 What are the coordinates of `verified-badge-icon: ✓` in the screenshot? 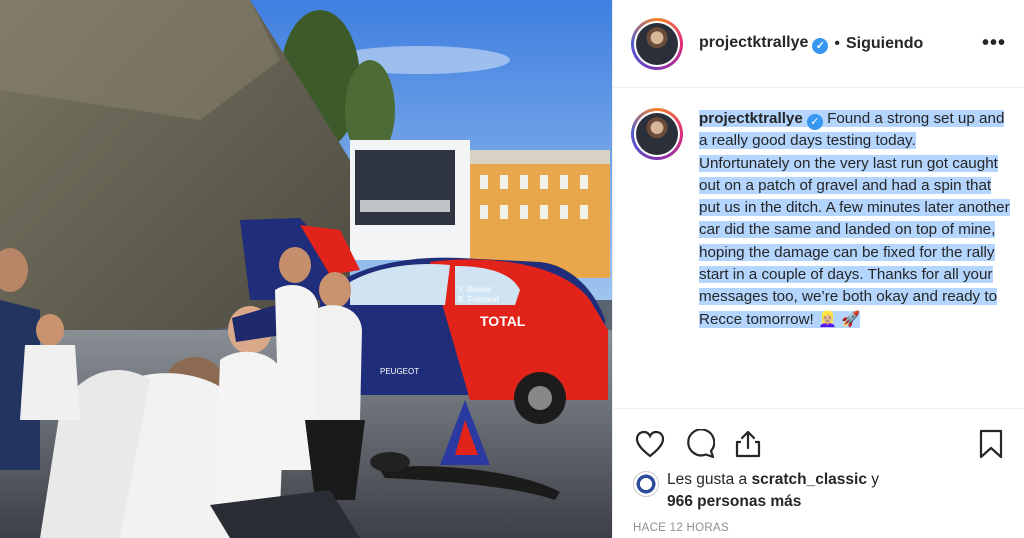 It's located at (820, 45).